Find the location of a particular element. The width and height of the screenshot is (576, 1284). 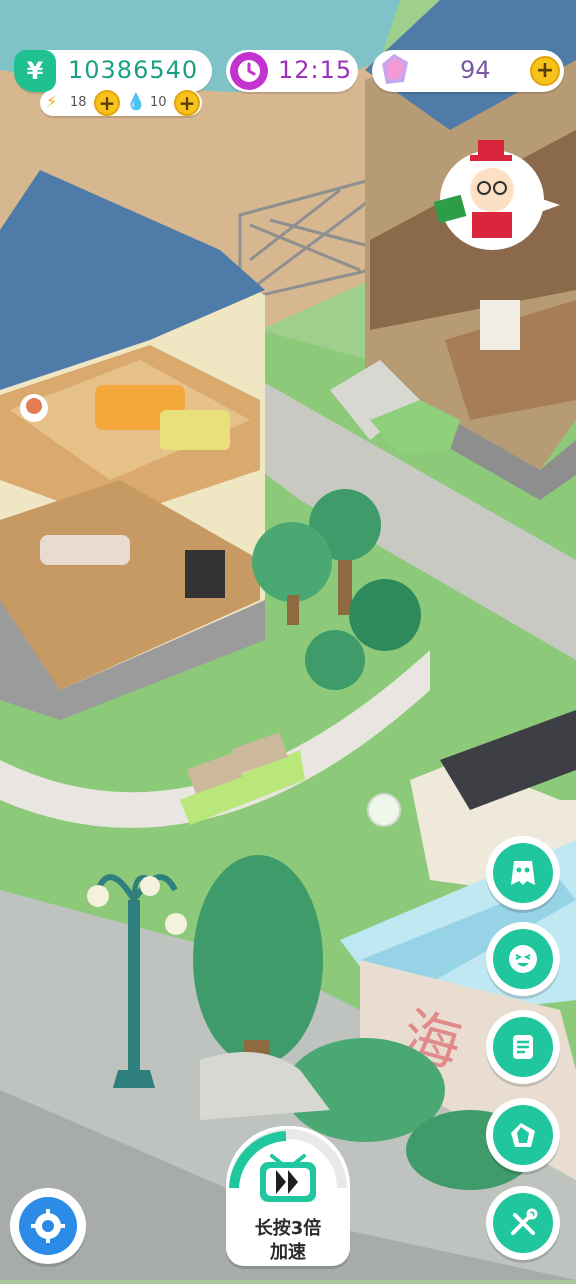

tools-button is located at coordinates (523, 1223).